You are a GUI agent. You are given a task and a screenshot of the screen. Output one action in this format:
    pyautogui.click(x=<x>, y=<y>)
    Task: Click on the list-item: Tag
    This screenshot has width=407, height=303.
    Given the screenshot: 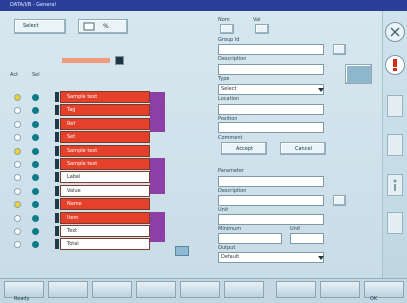 What is the action you would take?
    pyautogui.click(x=89, y=110)
    